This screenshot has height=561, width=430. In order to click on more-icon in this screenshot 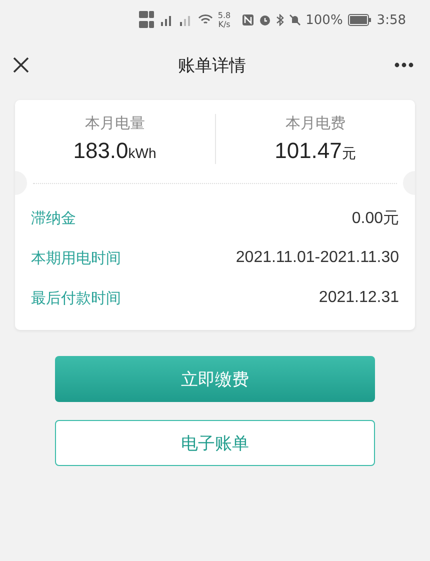, I will do `click(404, 65)`.